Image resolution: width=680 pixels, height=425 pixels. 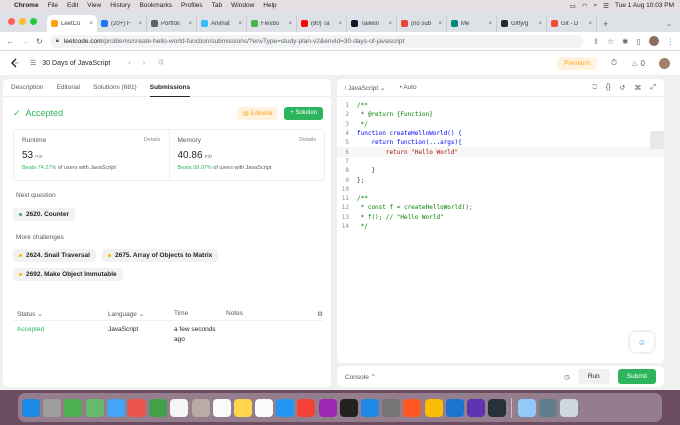 I want to click on runtime-details-link: Details, so click(x=152, y=140).